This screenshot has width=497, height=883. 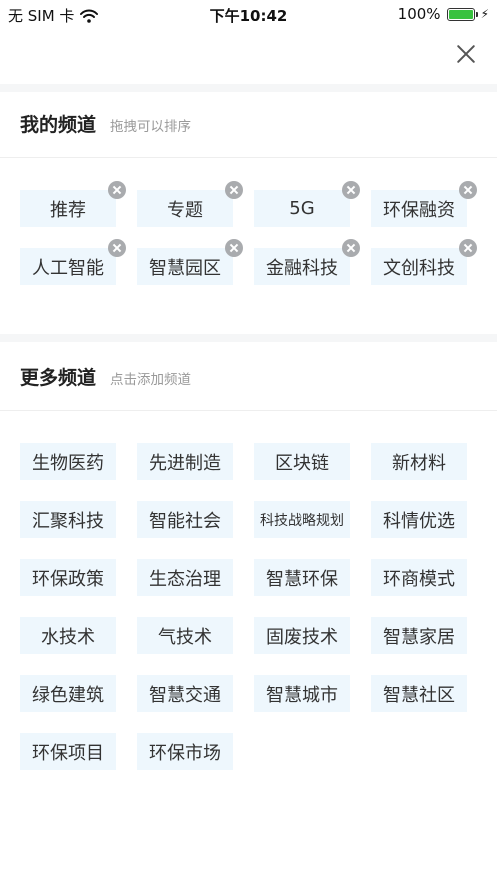 I want to click on channel-chip-label: 环保融资, so click(x=419, y=210).